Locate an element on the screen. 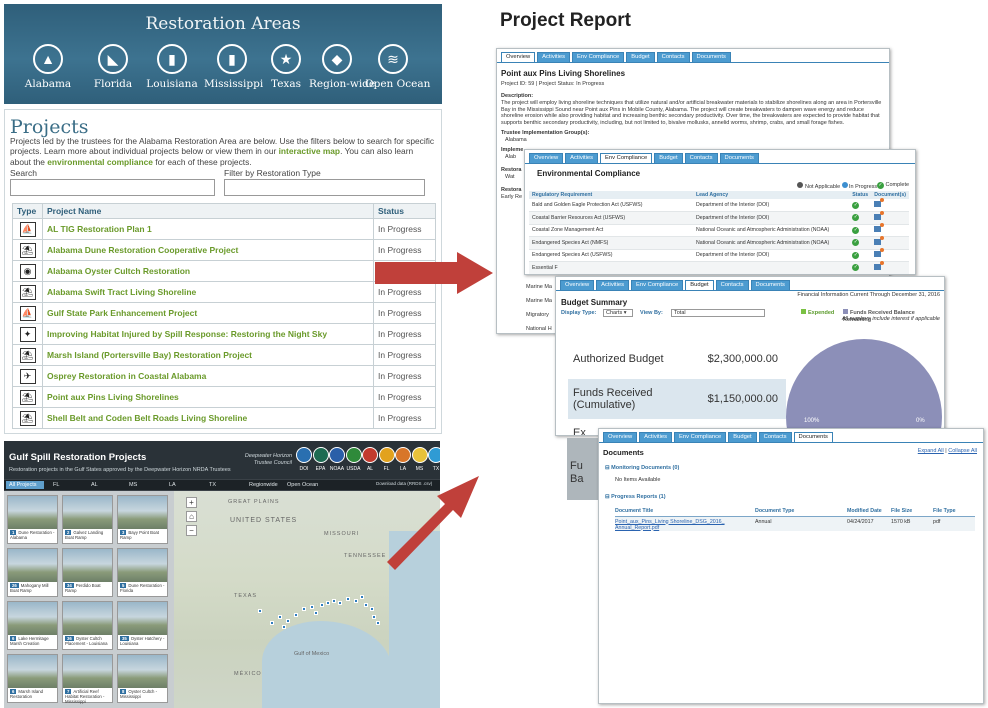 The height and width of the screenshot is (708, 988). project-name-link: Alabama Swift Tract Living Shoreline is located at coordinates (208, 292).